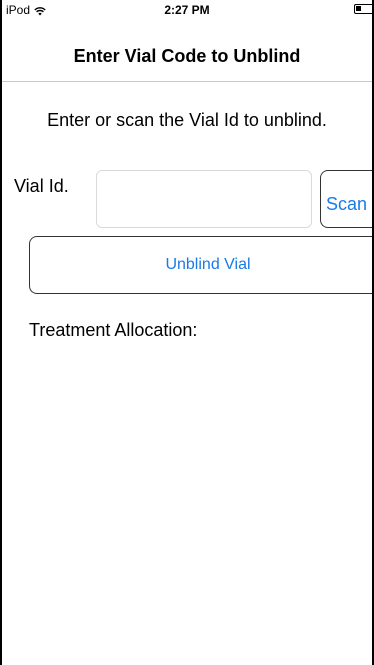 This screenshot has height=665, width=374. What do you see at coordinates (41, 186) in the screenshot?
I see `vial-id-label: Vial Id.` at bounding box center [41, 186].